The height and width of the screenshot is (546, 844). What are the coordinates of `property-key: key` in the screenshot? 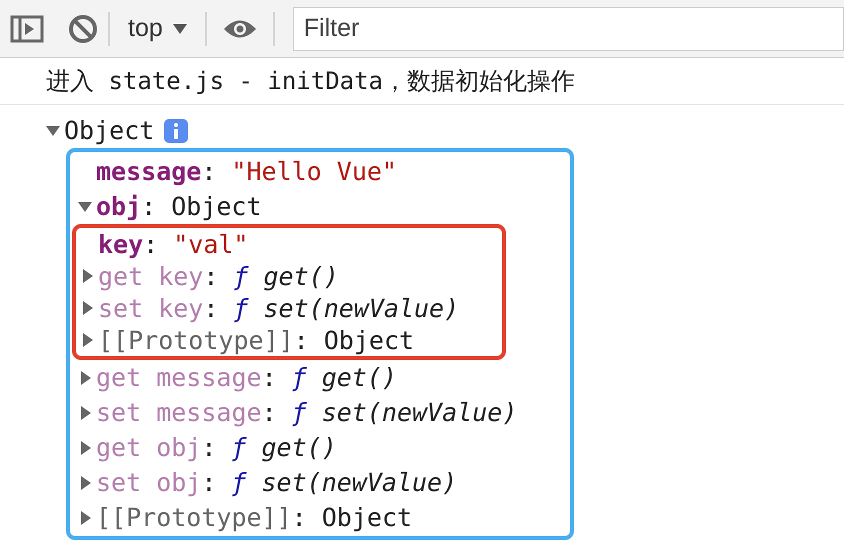 It's located at (121, 245).